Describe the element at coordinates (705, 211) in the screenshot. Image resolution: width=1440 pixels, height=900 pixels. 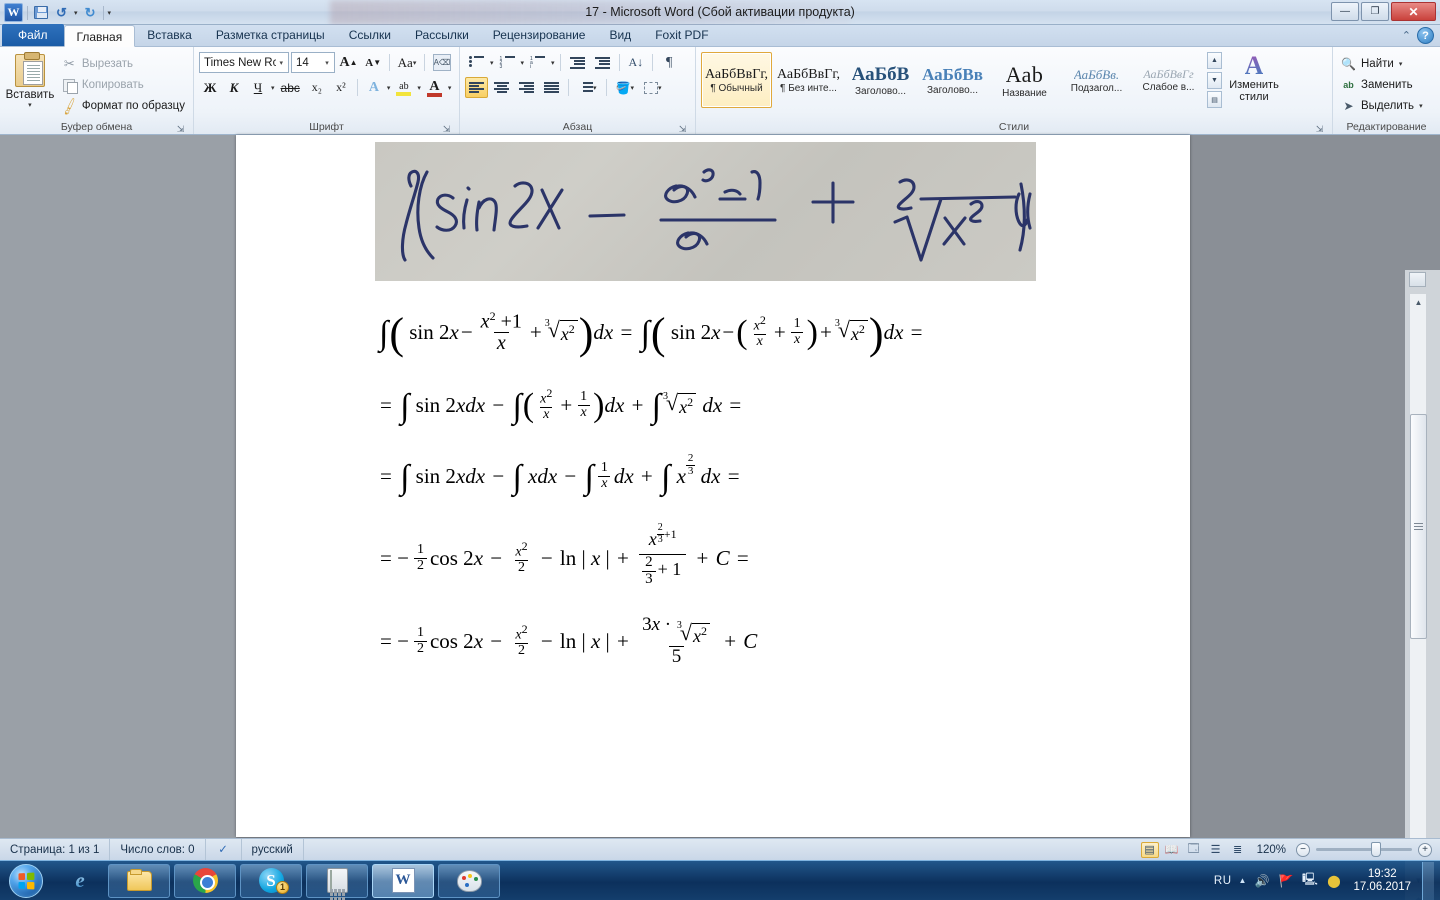
I see `handwritten-formula-image` at that location.